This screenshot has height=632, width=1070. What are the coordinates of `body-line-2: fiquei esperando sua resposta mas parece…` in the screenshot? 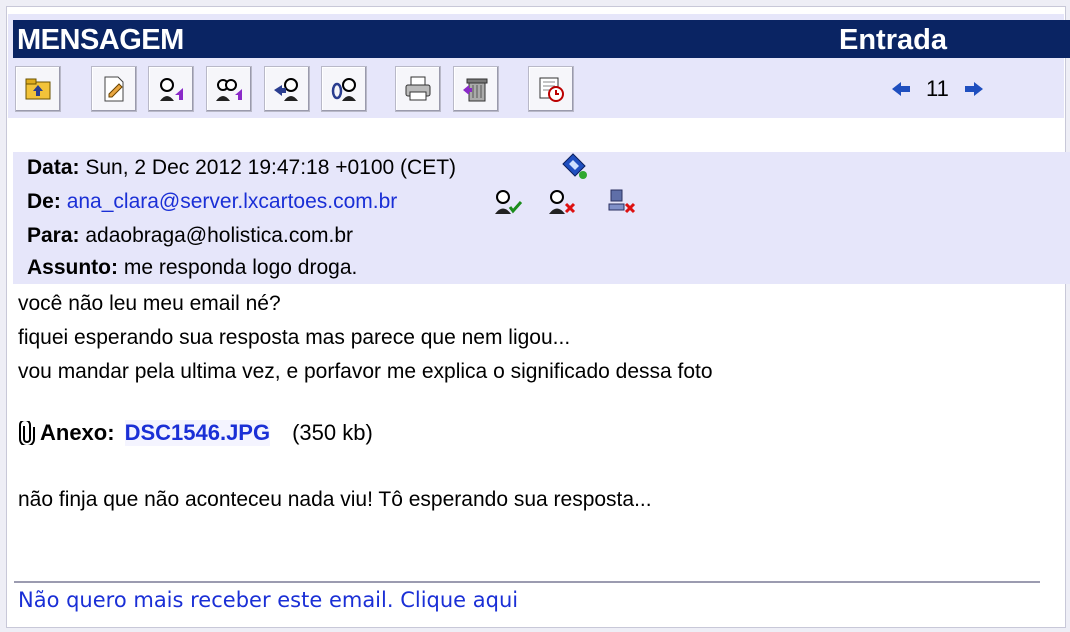 It's located at (294, 337).